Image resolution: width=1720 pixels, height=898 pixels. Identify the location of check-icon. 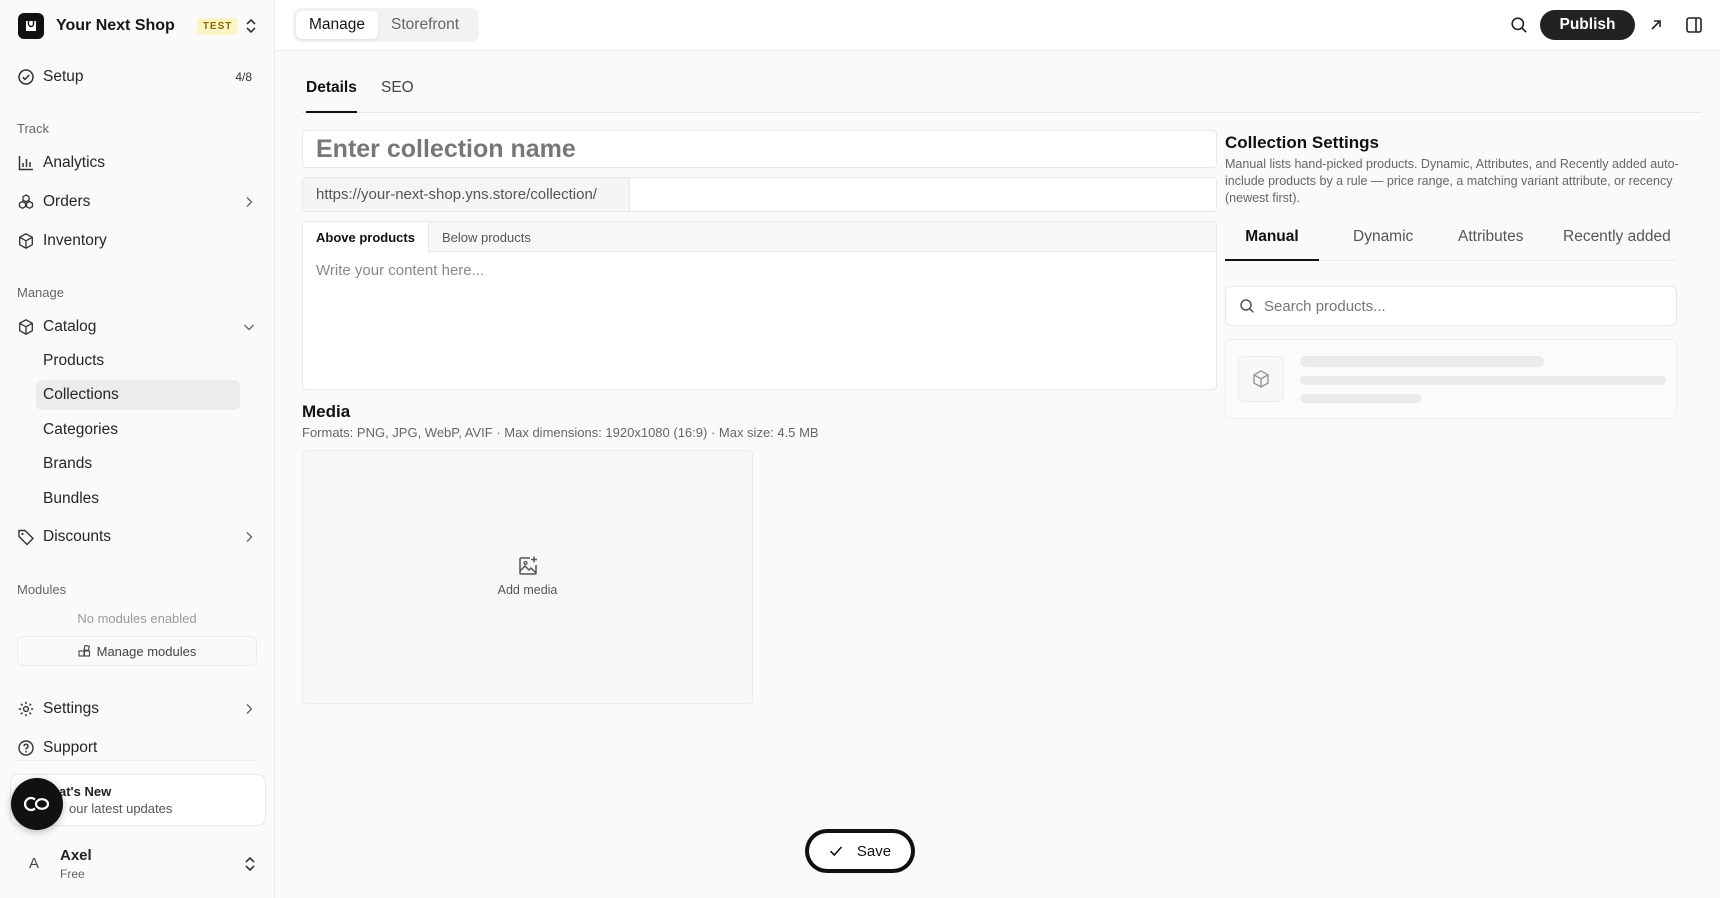
(835, 851).